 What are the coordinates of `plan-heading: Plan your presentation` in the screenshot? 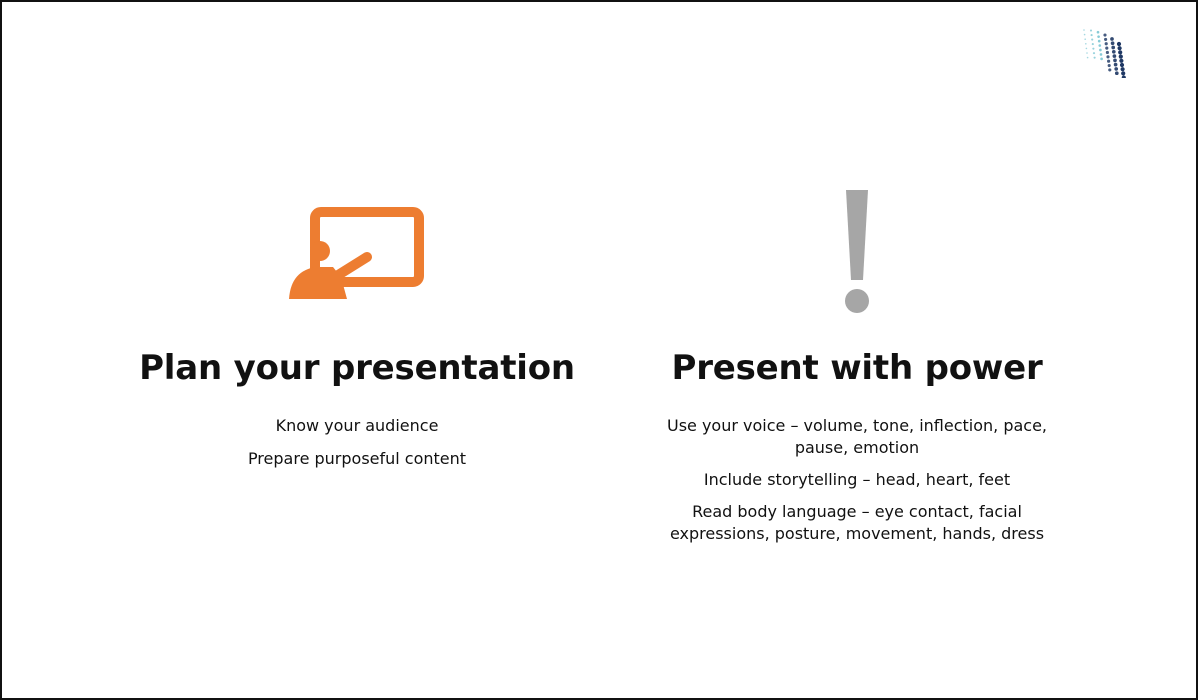 It's located at (357, 368).